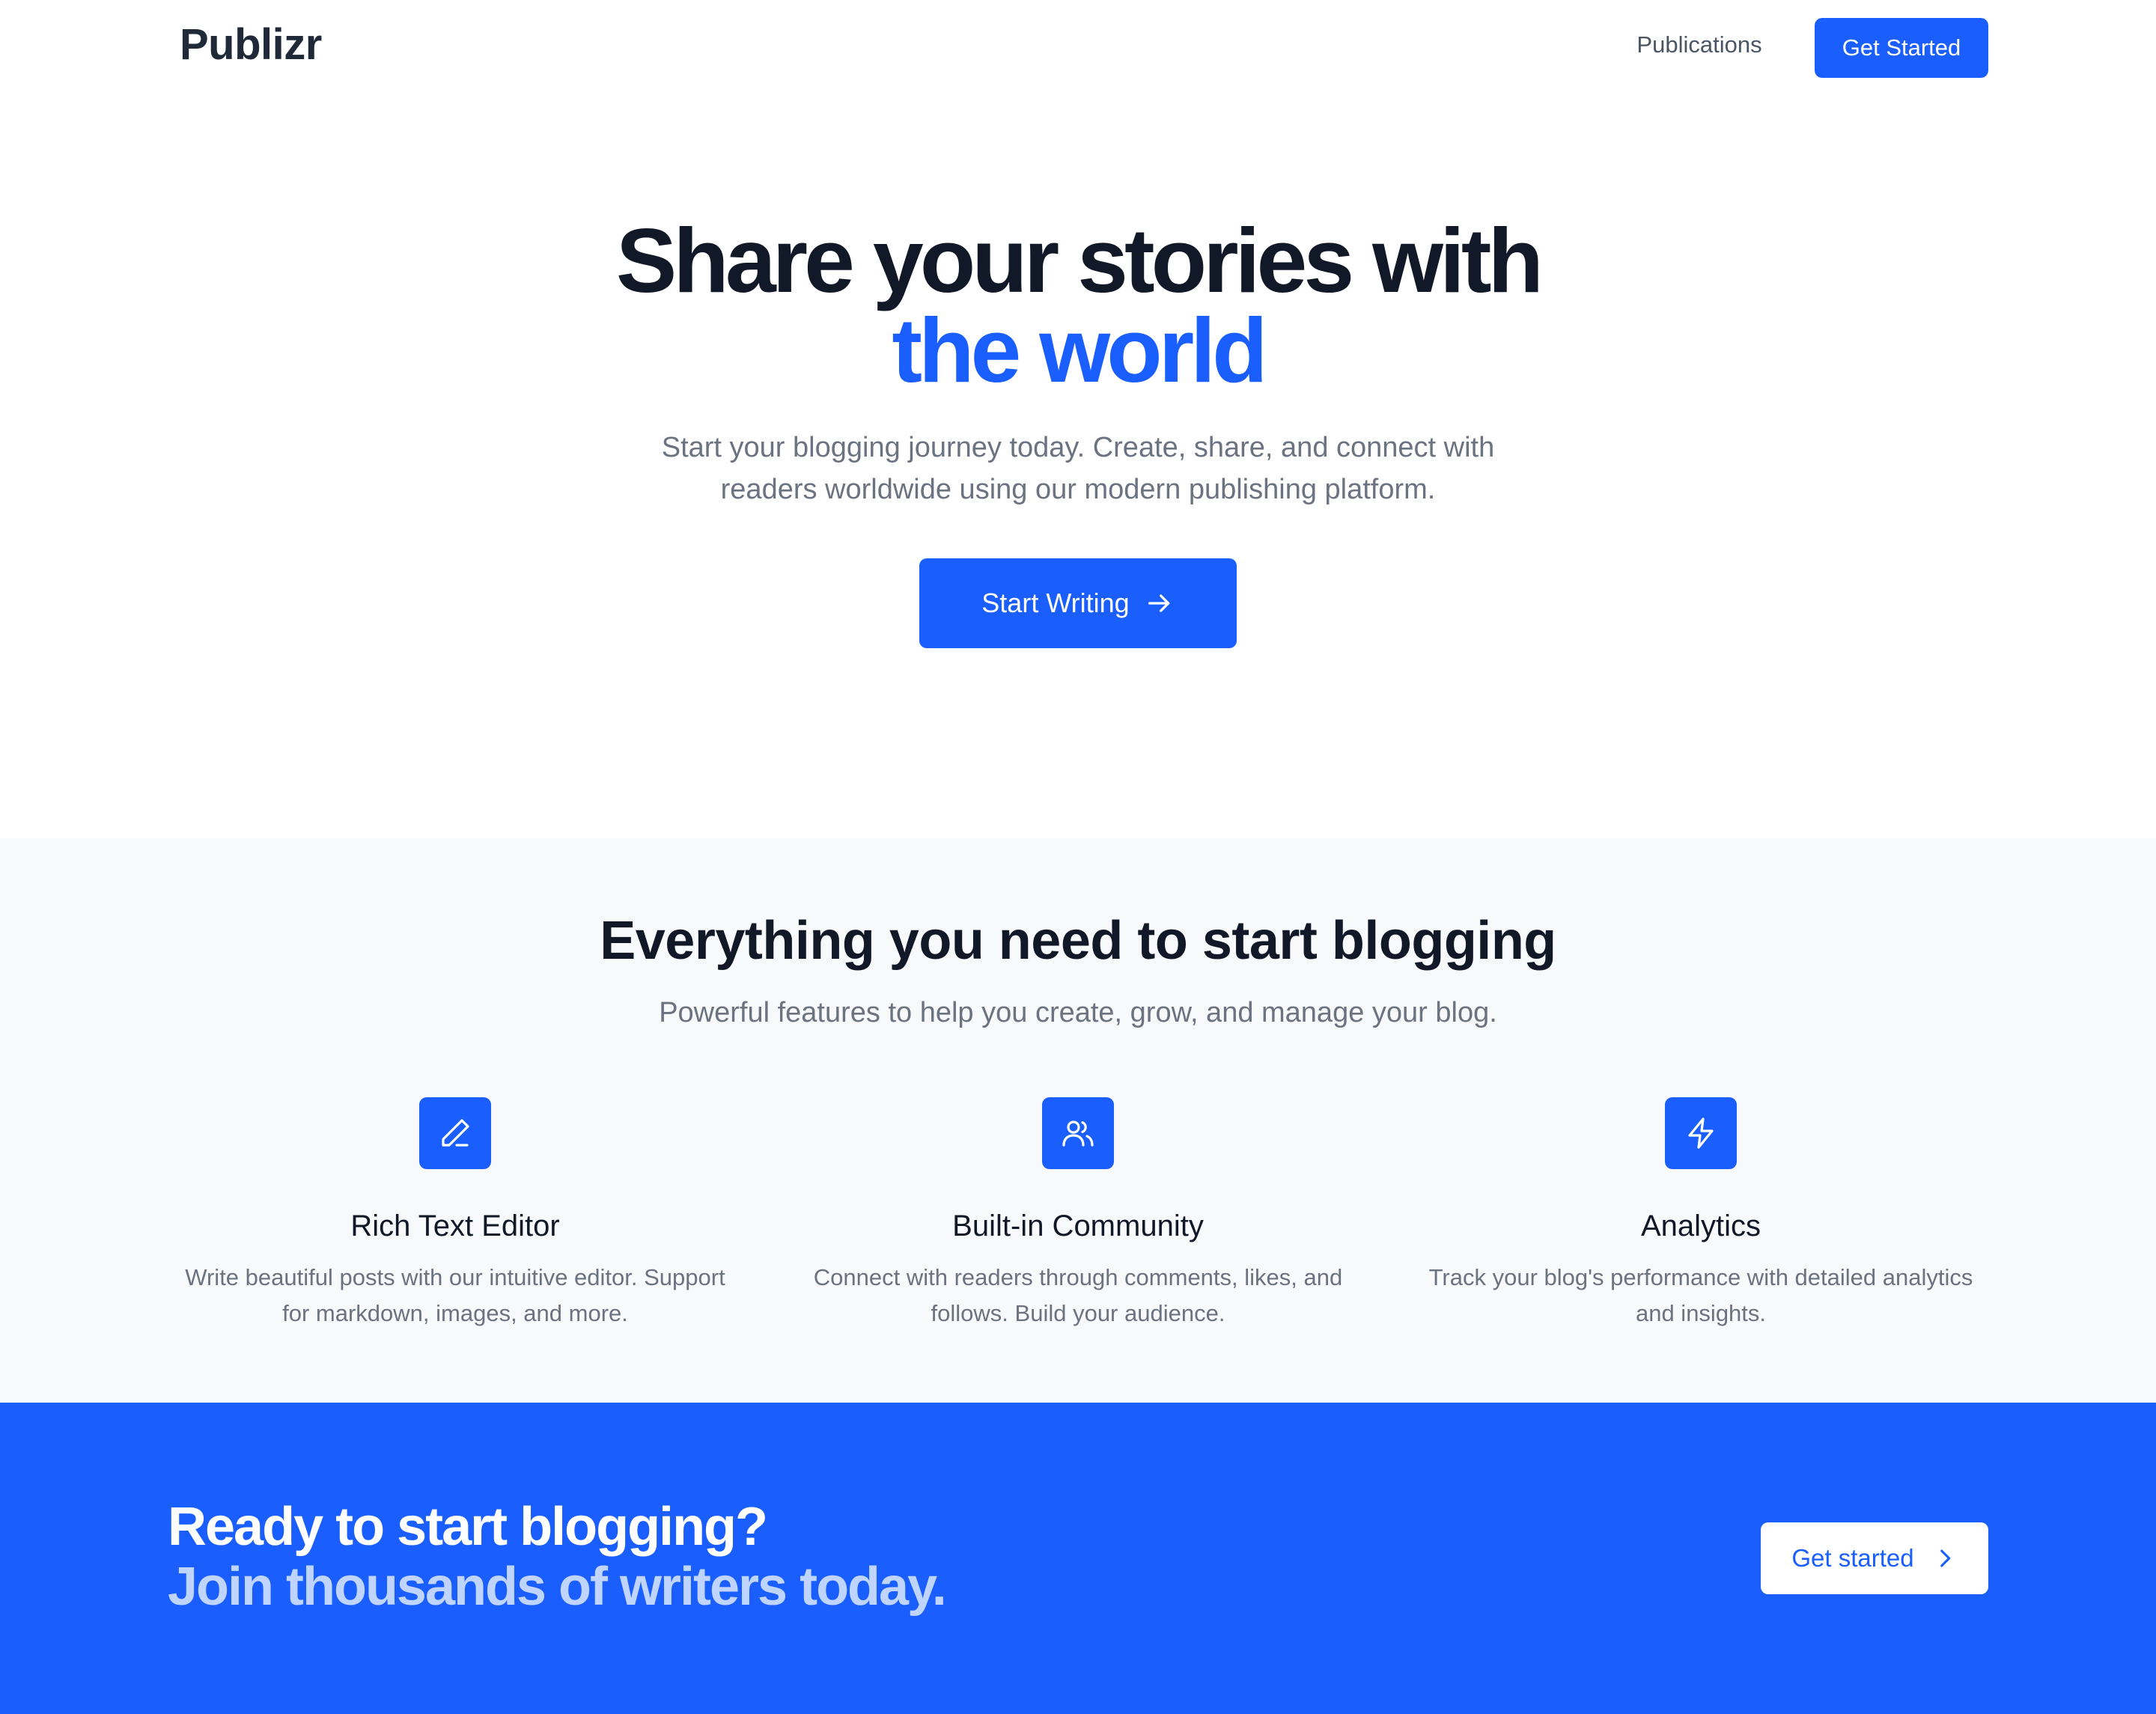  I want to click on hero-title-accent: the world, so click(1079, 350).